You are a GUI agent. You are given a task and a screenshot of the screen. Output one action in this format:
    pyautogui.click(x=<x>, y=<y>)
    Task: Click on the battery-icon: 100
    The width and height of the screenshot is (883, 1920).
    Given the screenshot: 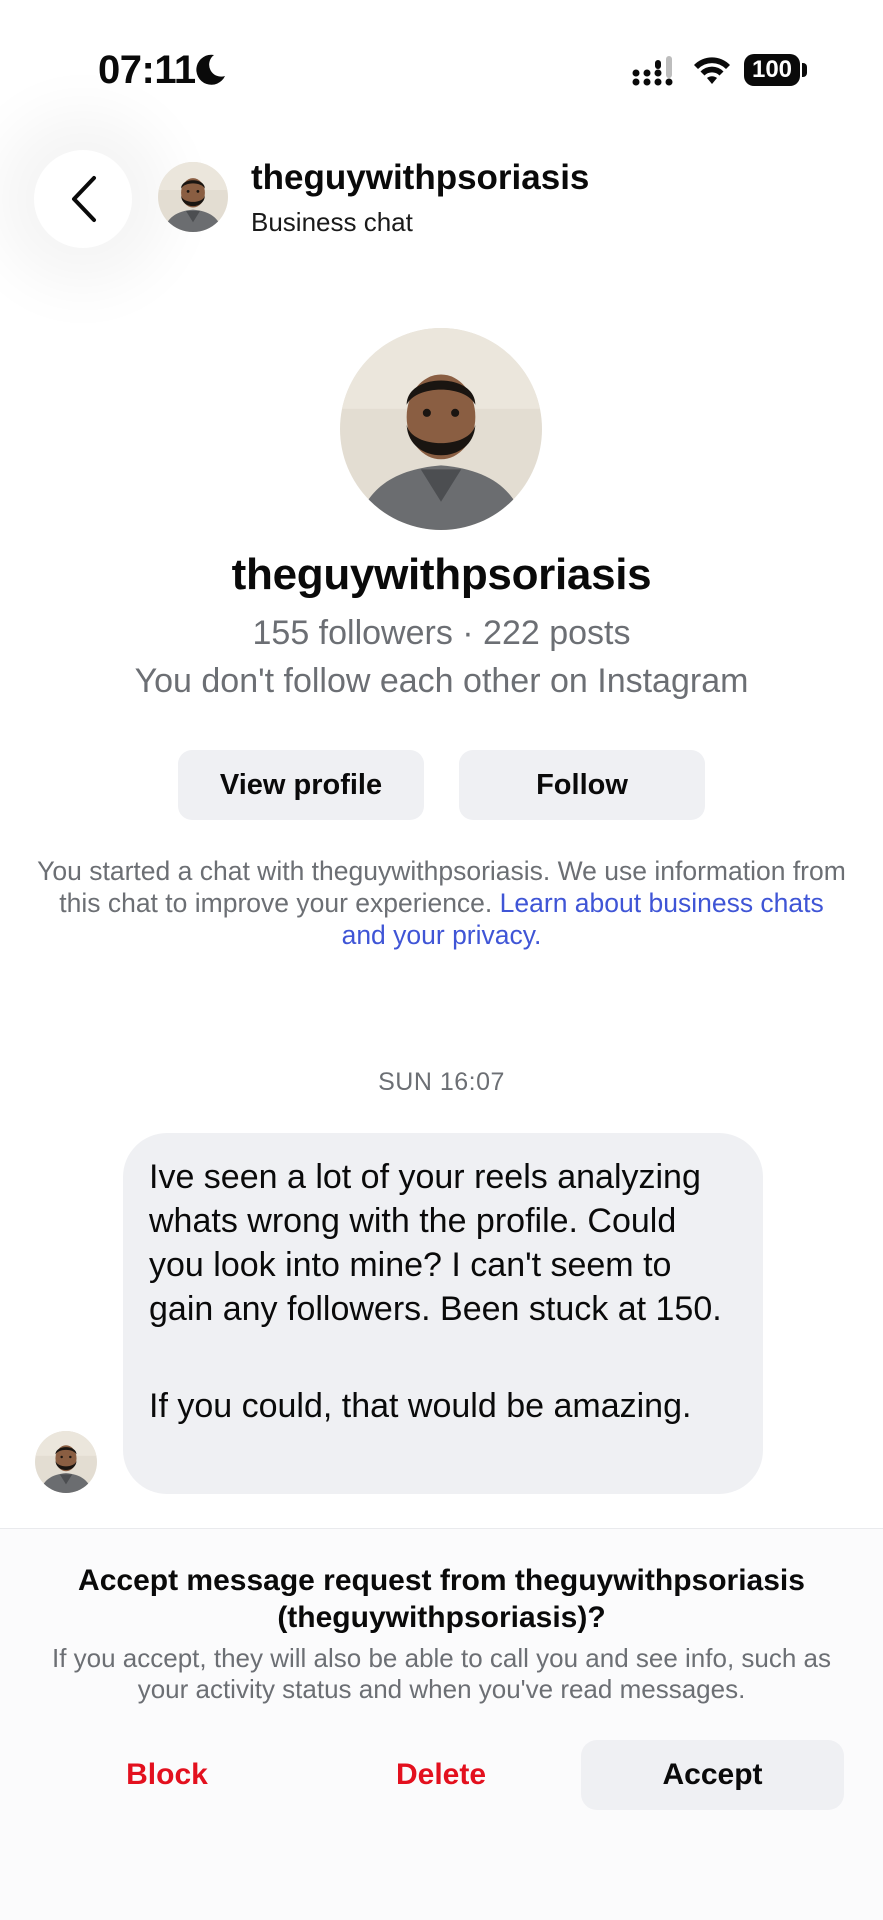 What is the action you would take?
    pyautogui.click(x=772, y=70)
    